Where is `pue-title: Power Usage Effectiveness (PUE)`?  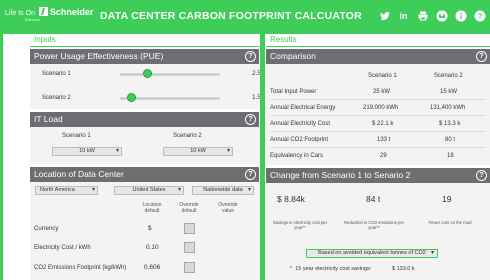
pue-title: Power Usage Effectiveness (PUE) is located at coordinates (99, 56).